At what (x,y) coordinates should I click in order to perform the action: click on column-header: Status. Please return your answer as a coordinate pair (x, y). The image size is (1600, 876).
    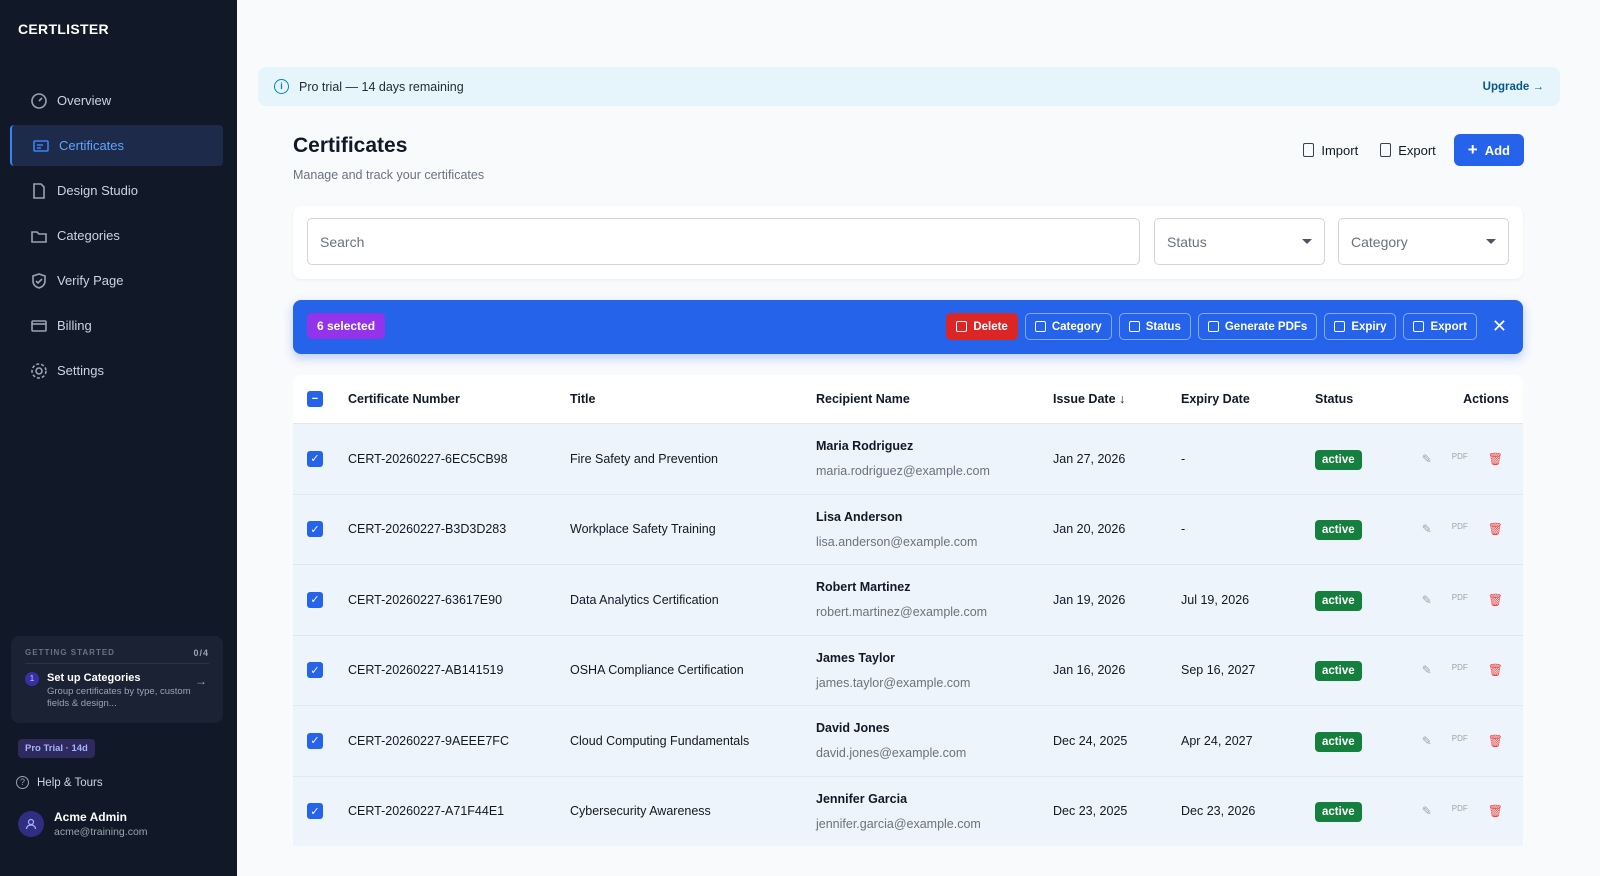
    Looking at the image, I should click on (1365, 399).